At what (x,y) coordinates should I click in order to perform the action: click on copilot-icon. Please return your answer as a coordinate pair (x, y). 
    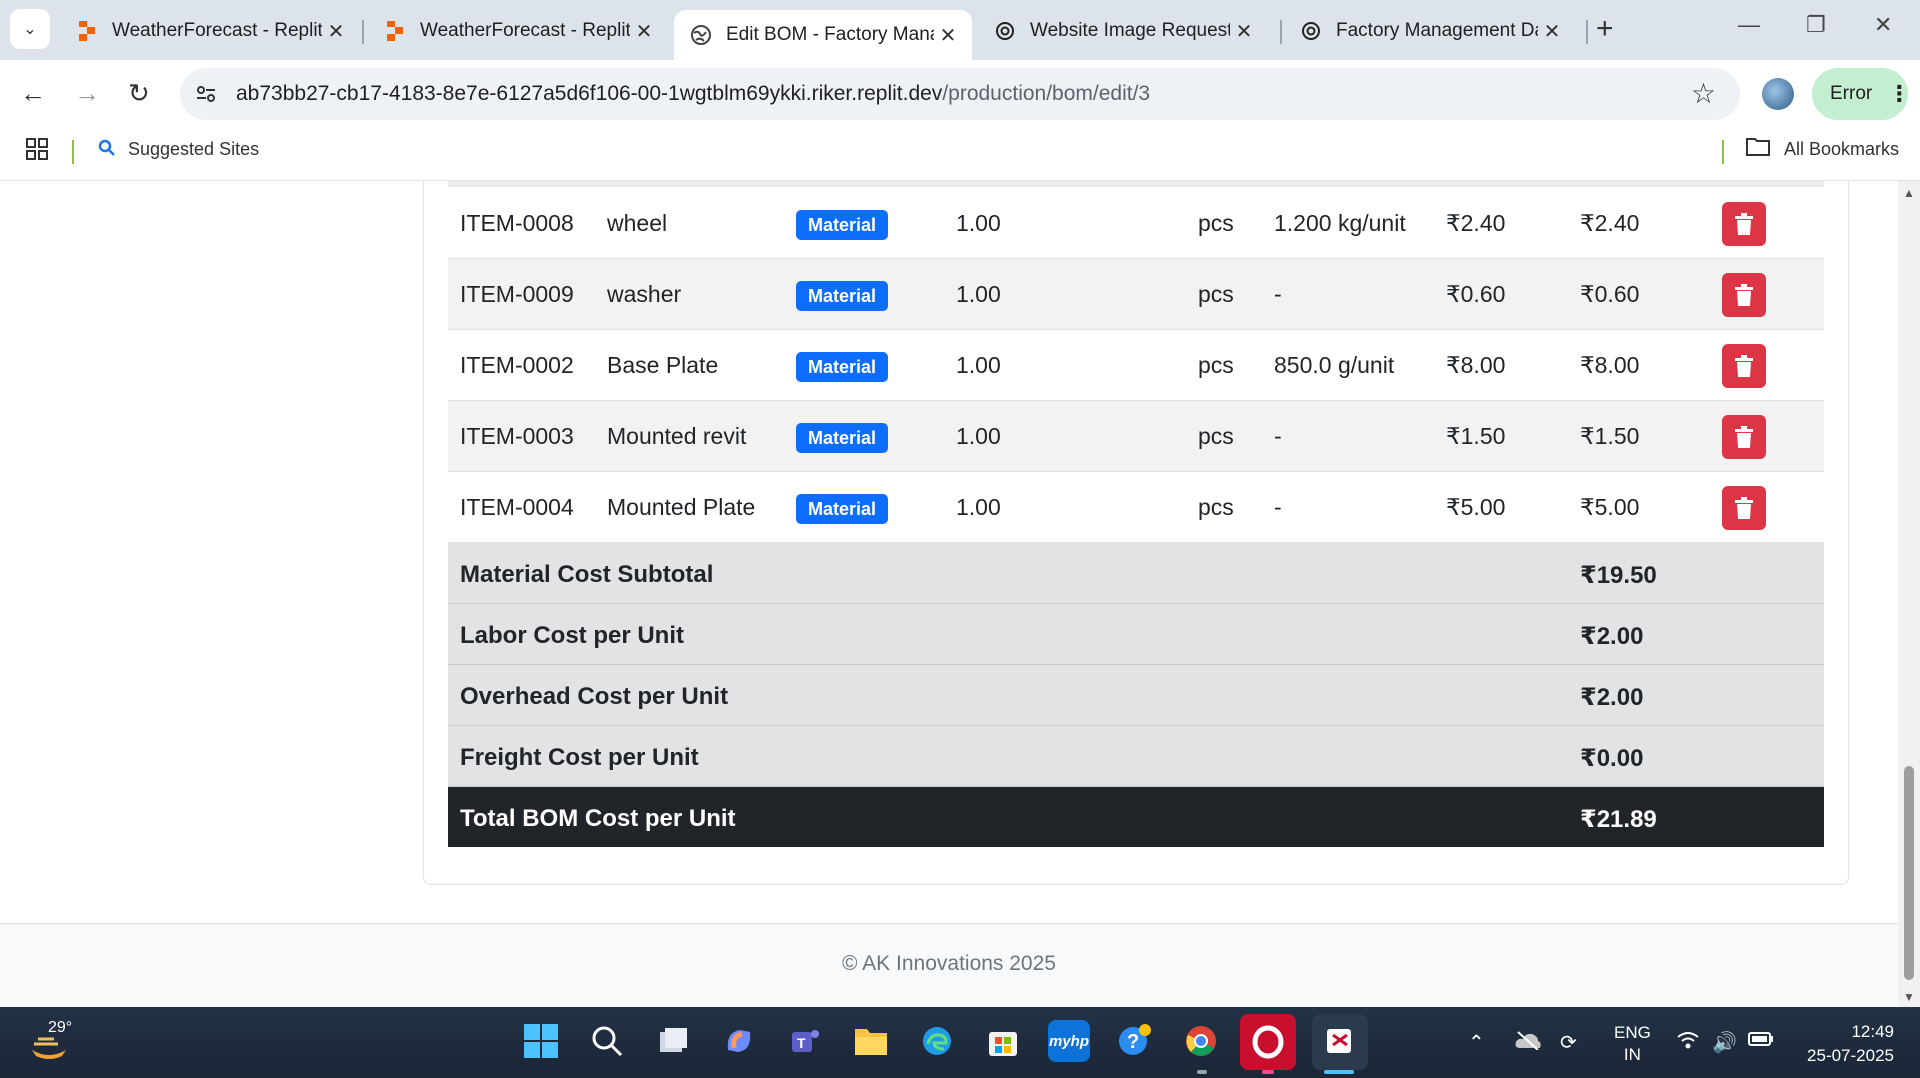
    Looking at the image, I should click on (739, 1041).